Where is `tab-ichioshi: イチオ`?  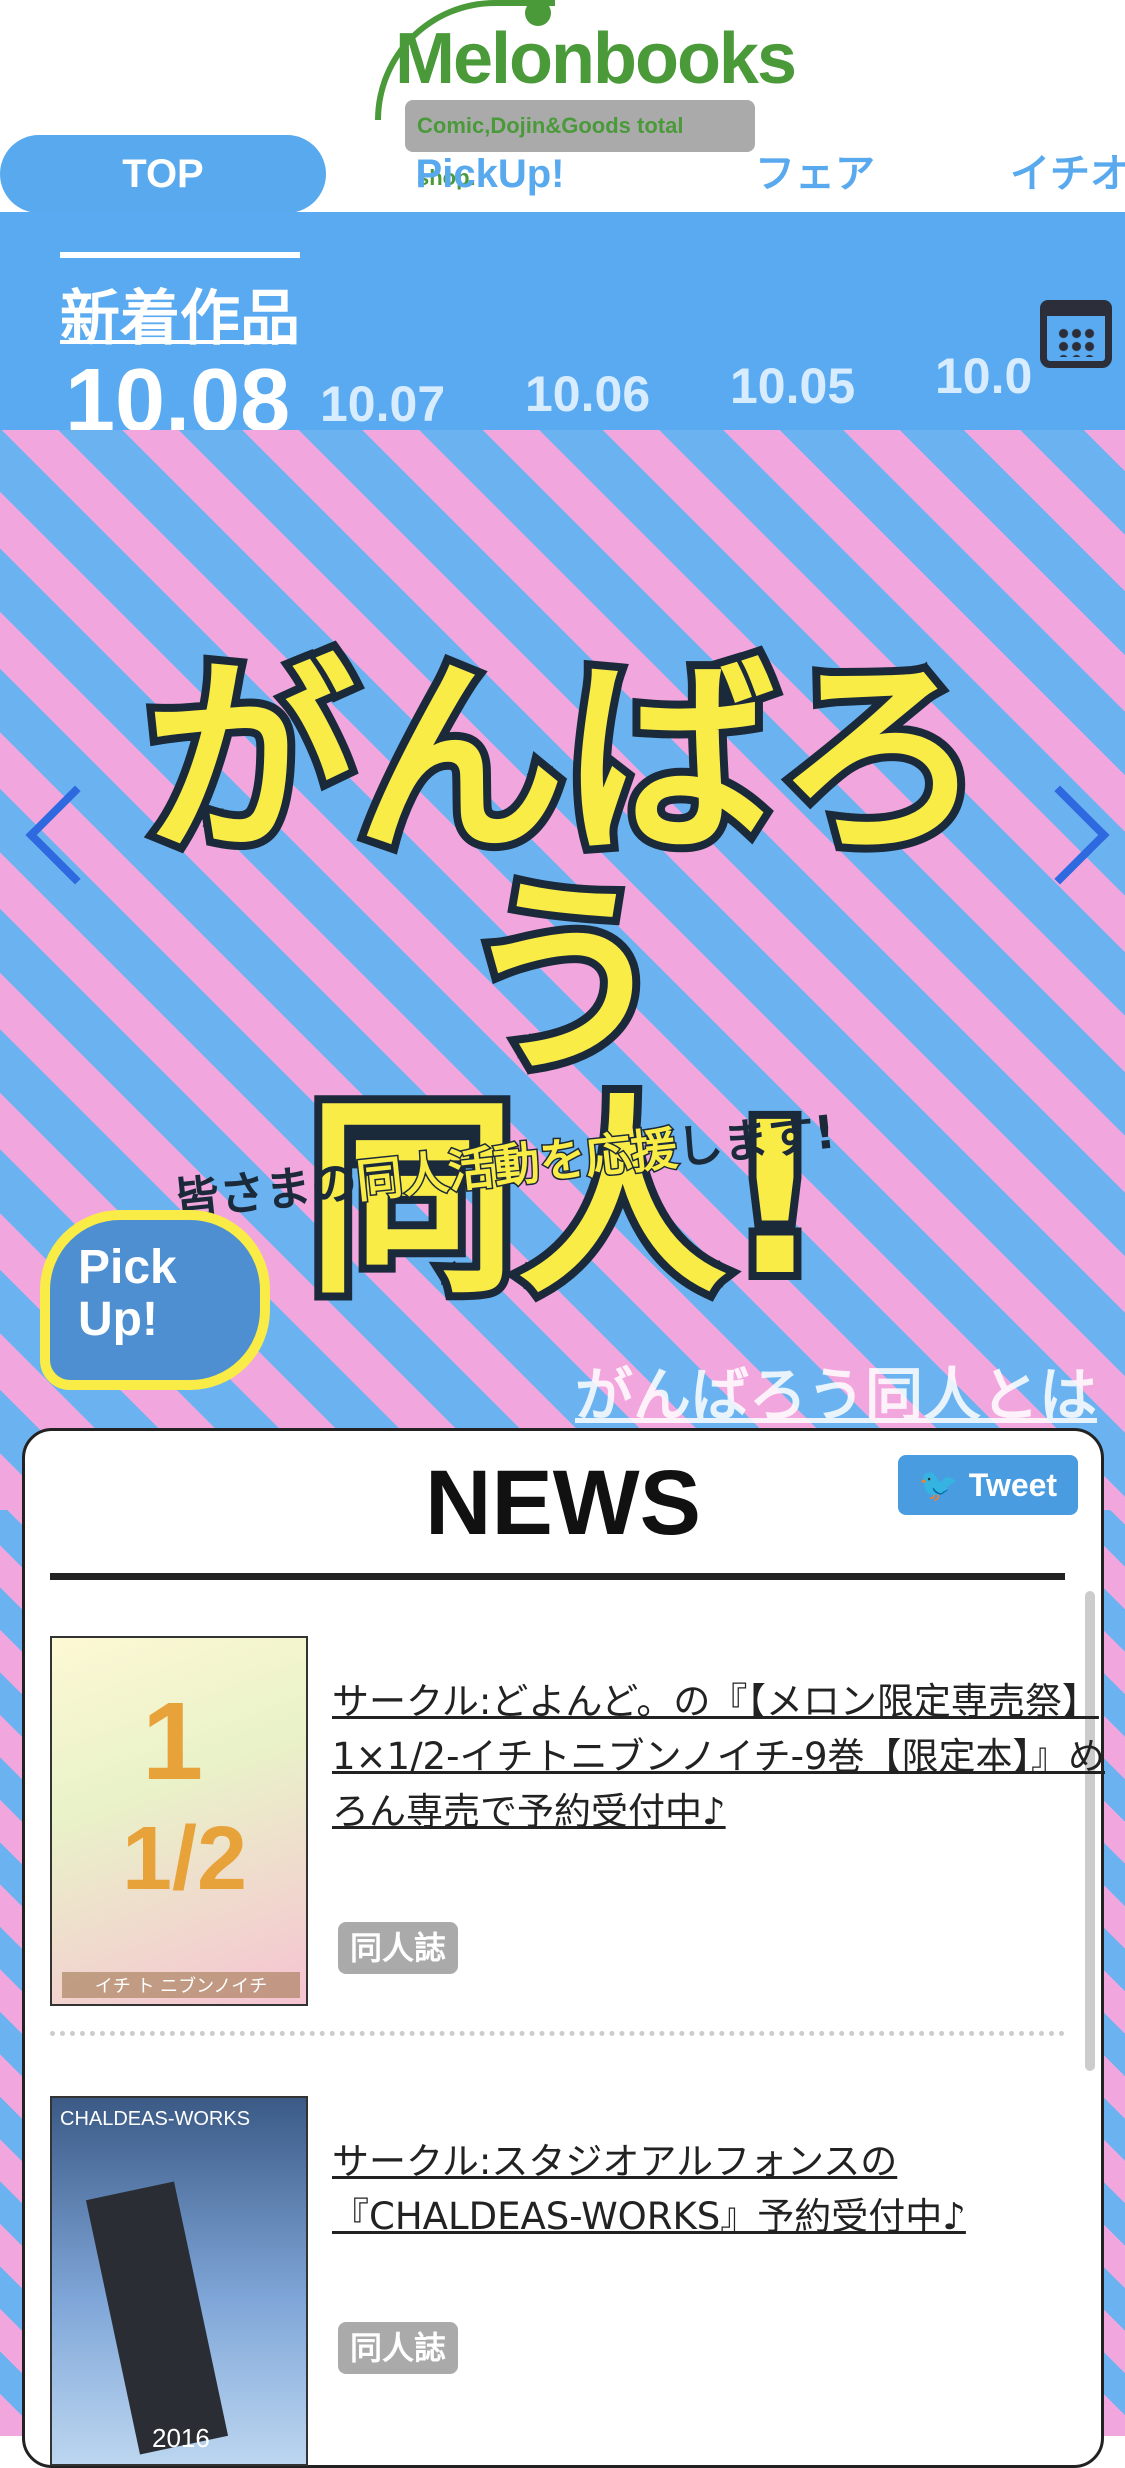 tab-ichioshi: イチオ is located at coordinates (1067, 174).